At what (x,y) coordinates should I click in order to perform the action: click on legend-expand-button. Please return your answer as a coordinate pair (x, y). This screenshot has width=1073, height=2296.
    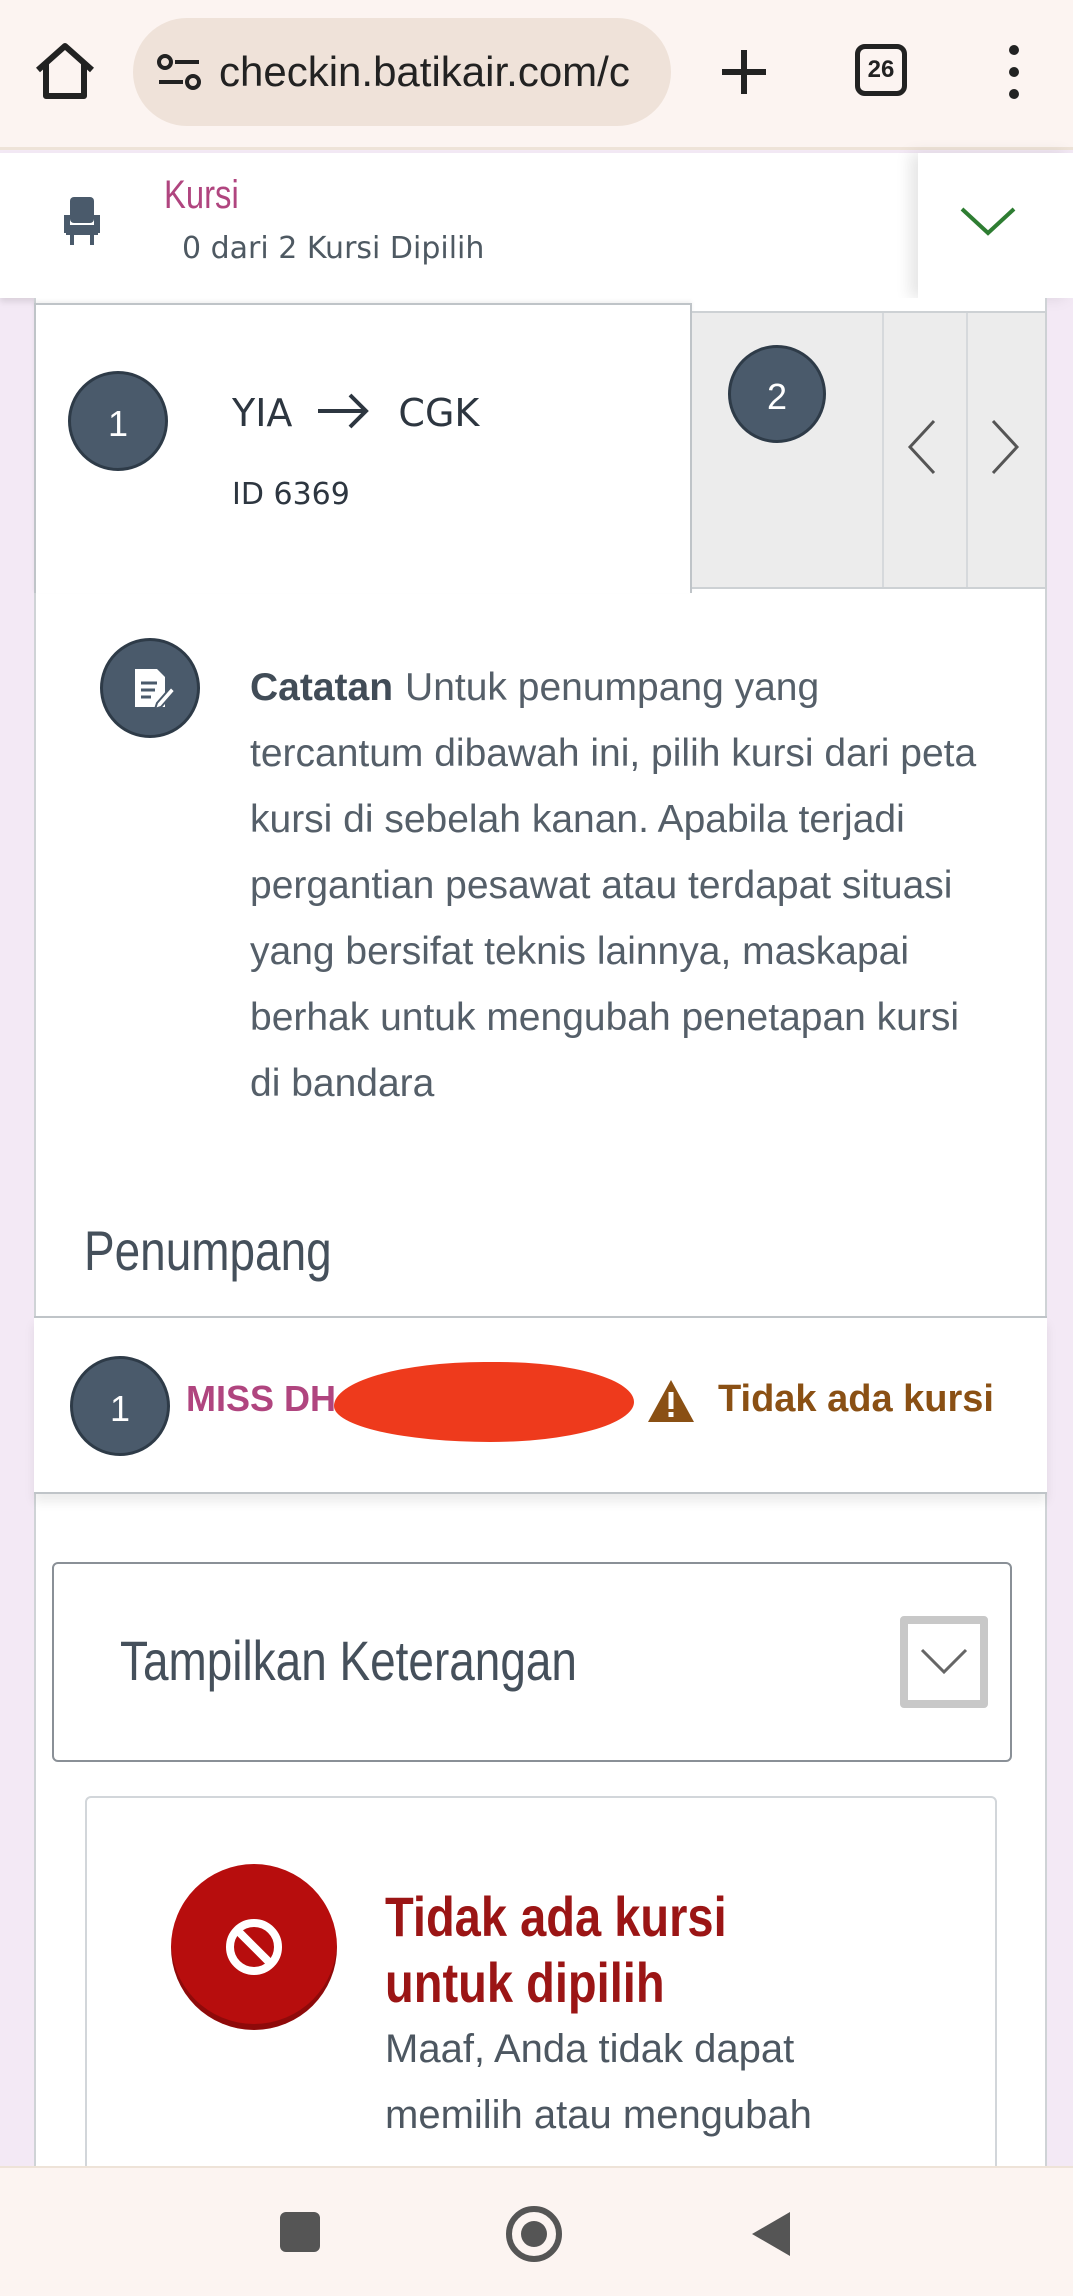
    Looking at the image, I should click on (944, 1662).